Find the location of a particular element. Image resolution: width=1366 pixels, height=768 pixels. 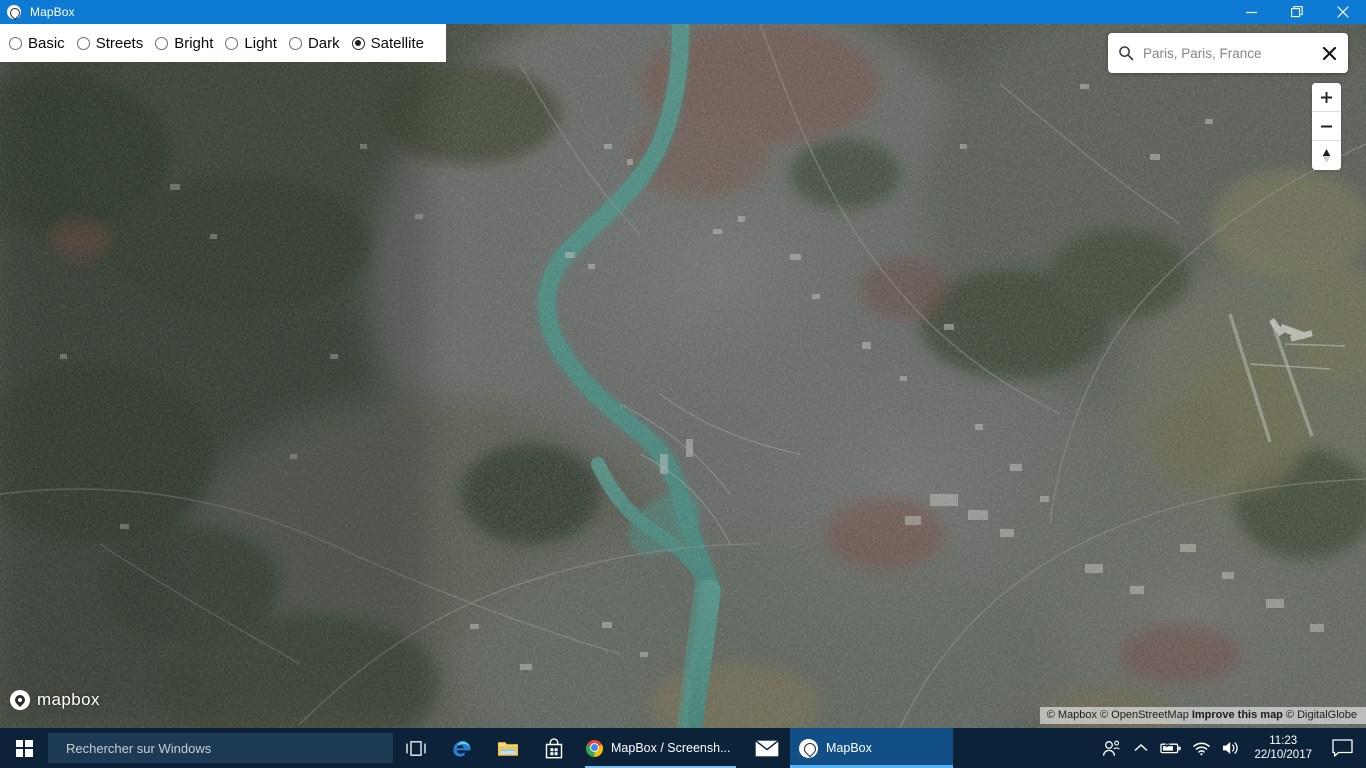

taskbar-item-mapbox: MapBox is located at coordinates (871, 748).